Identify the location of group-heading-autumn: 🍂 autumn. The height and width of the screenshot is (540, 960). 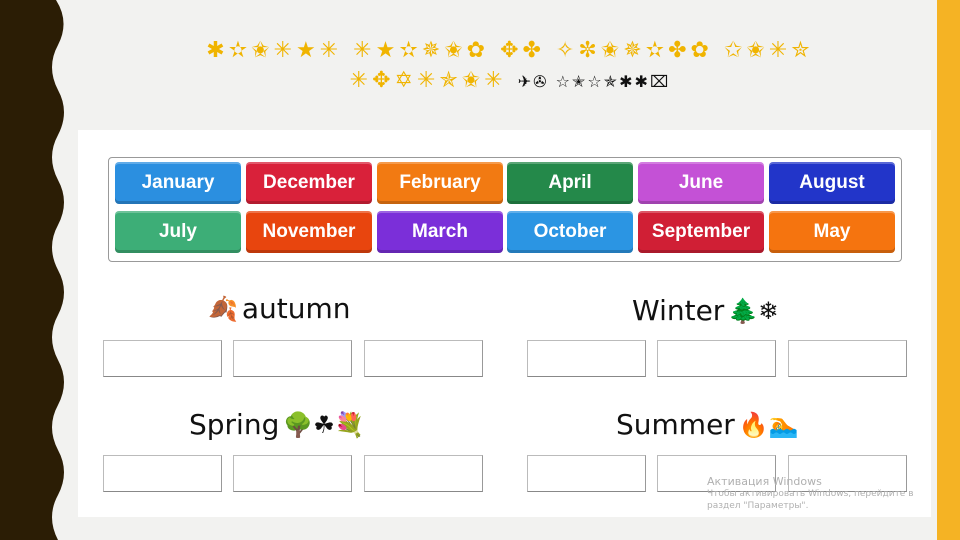
(279, 308).